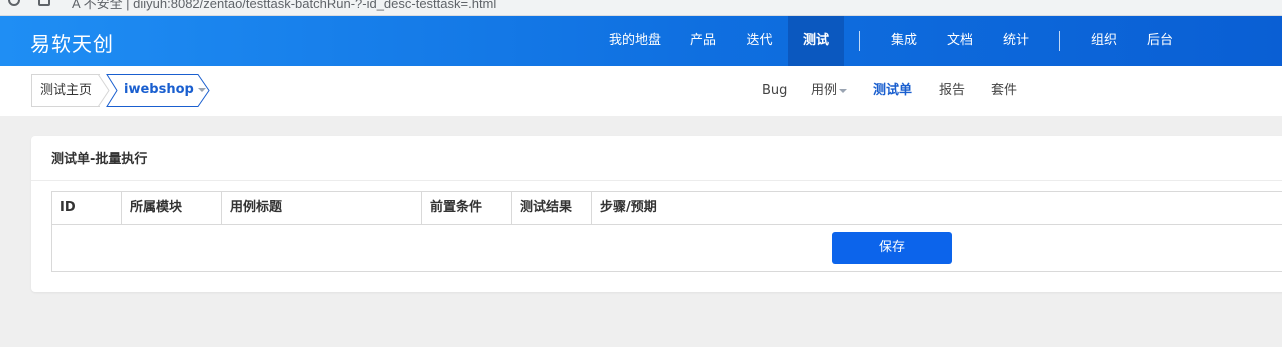  What do you see at coordinates (703, 41) in the screenshot?
I see `nav-product: 产品` at bounding box center [703, 41].